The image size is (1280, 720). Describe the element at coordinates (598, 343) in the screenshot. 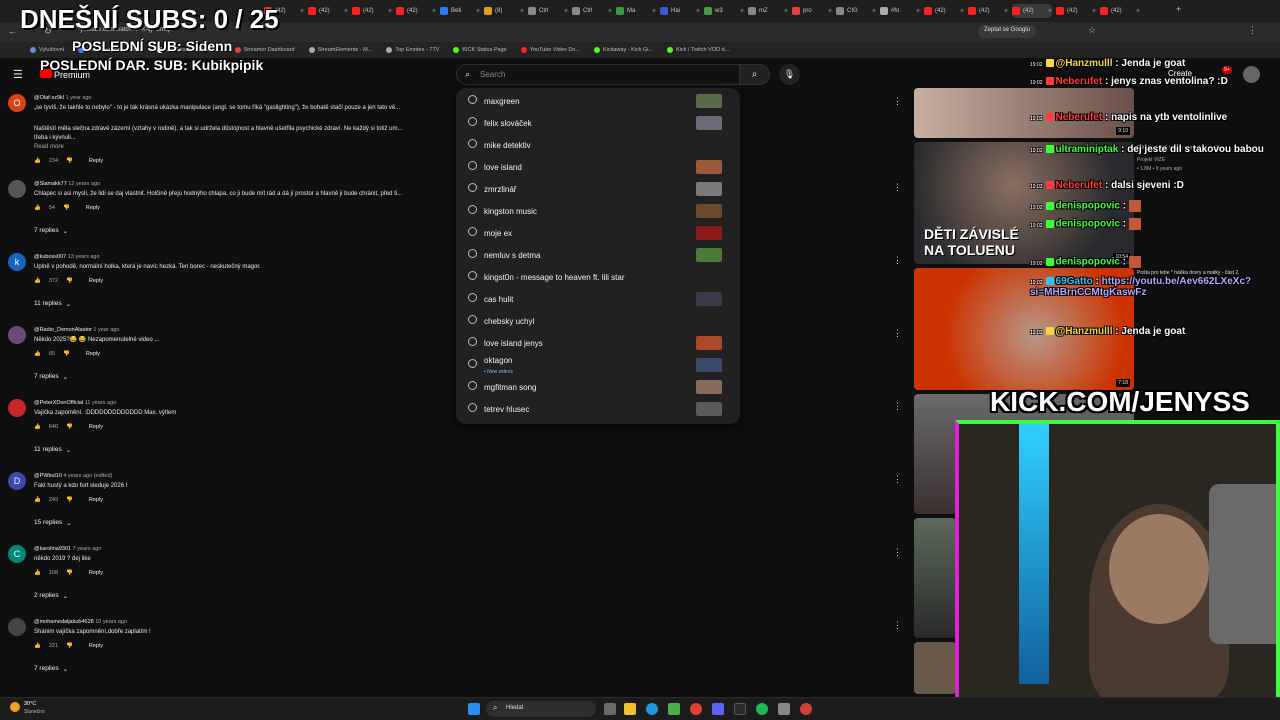

I see `search-suggestion: love island jenys` at that location.